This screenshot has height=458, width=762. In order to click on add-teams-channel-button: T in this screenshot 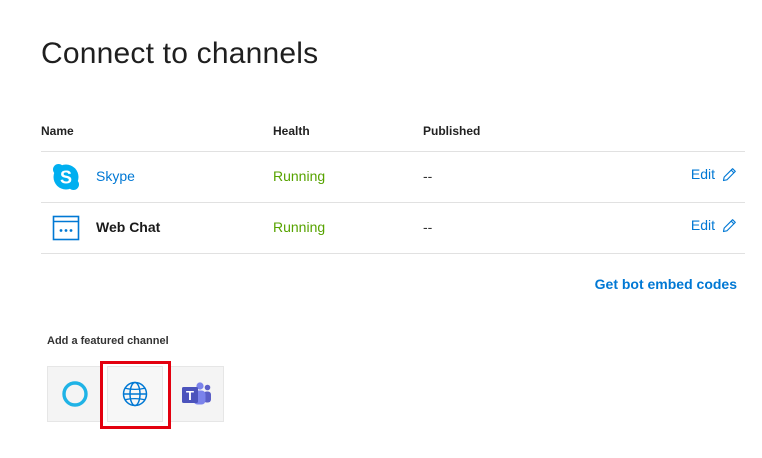, I will do `click(196, 394)`.